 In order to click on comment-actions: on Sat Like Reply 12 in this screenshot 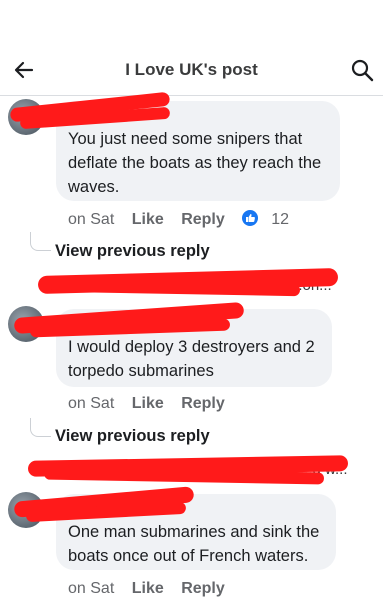, I will do `click(178, 219)`.